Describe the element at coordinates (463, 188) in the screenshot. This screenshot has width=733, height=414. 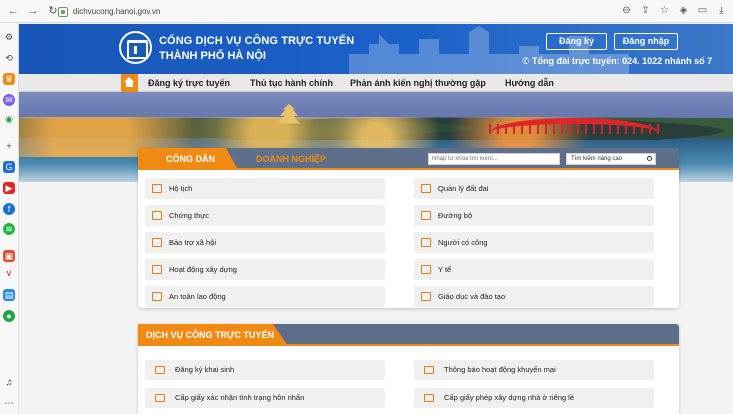
I see `category-label: Quản lý đất đai` at that location.